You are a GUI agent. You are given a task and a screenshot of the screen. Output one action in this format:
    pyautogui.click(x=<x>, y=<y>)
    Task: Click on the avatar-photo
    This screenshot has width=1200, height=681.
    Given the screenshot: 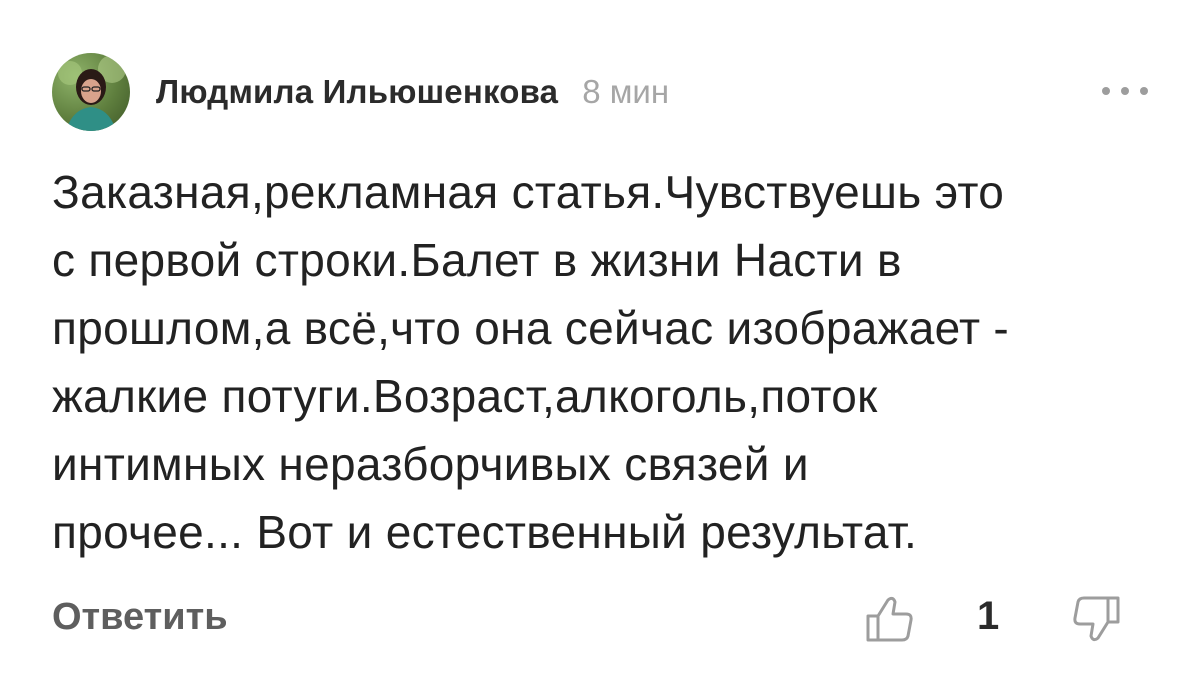 What is the action you would take?
    pyautogui.click(x=92, y=93)
    